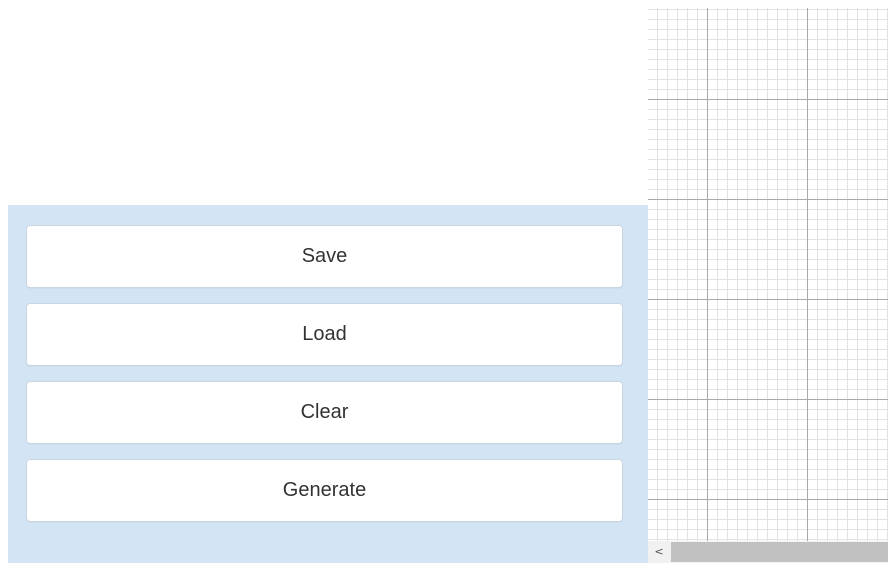 The width and height of the screenshot is (888, 563). Describe the element at coordinates (324, 412) in the screenshot. I see `clear-button: Clear` at that location.